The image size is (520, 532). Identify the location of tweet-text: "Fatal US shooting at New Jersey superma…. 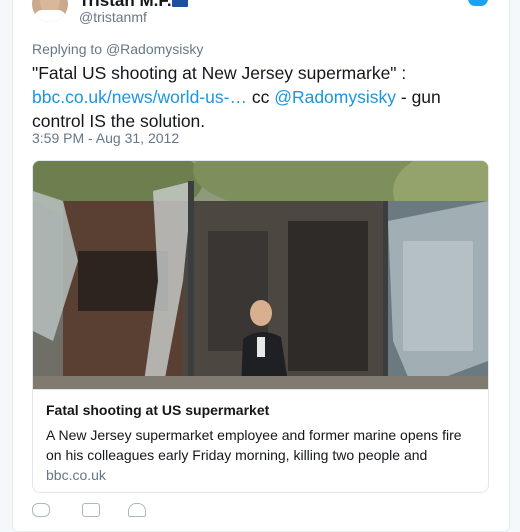
(262, 97).